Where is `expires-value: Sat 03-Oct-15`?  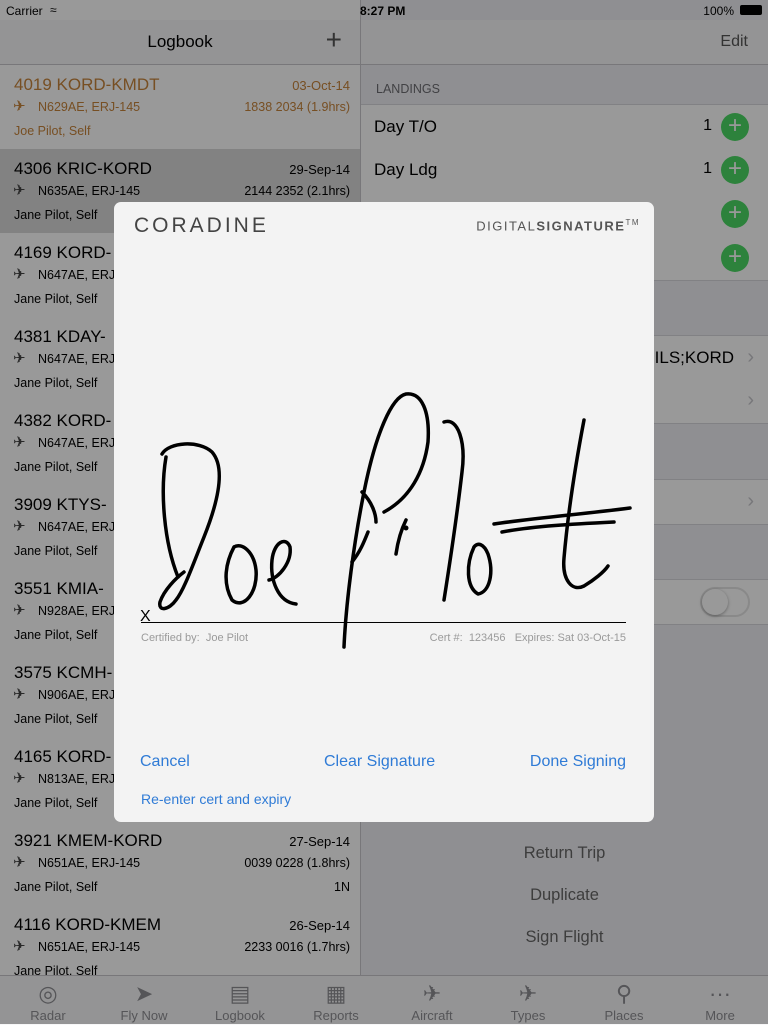
expires-value: Sat 03-Oct-15 is located at coordinates (591, 638).